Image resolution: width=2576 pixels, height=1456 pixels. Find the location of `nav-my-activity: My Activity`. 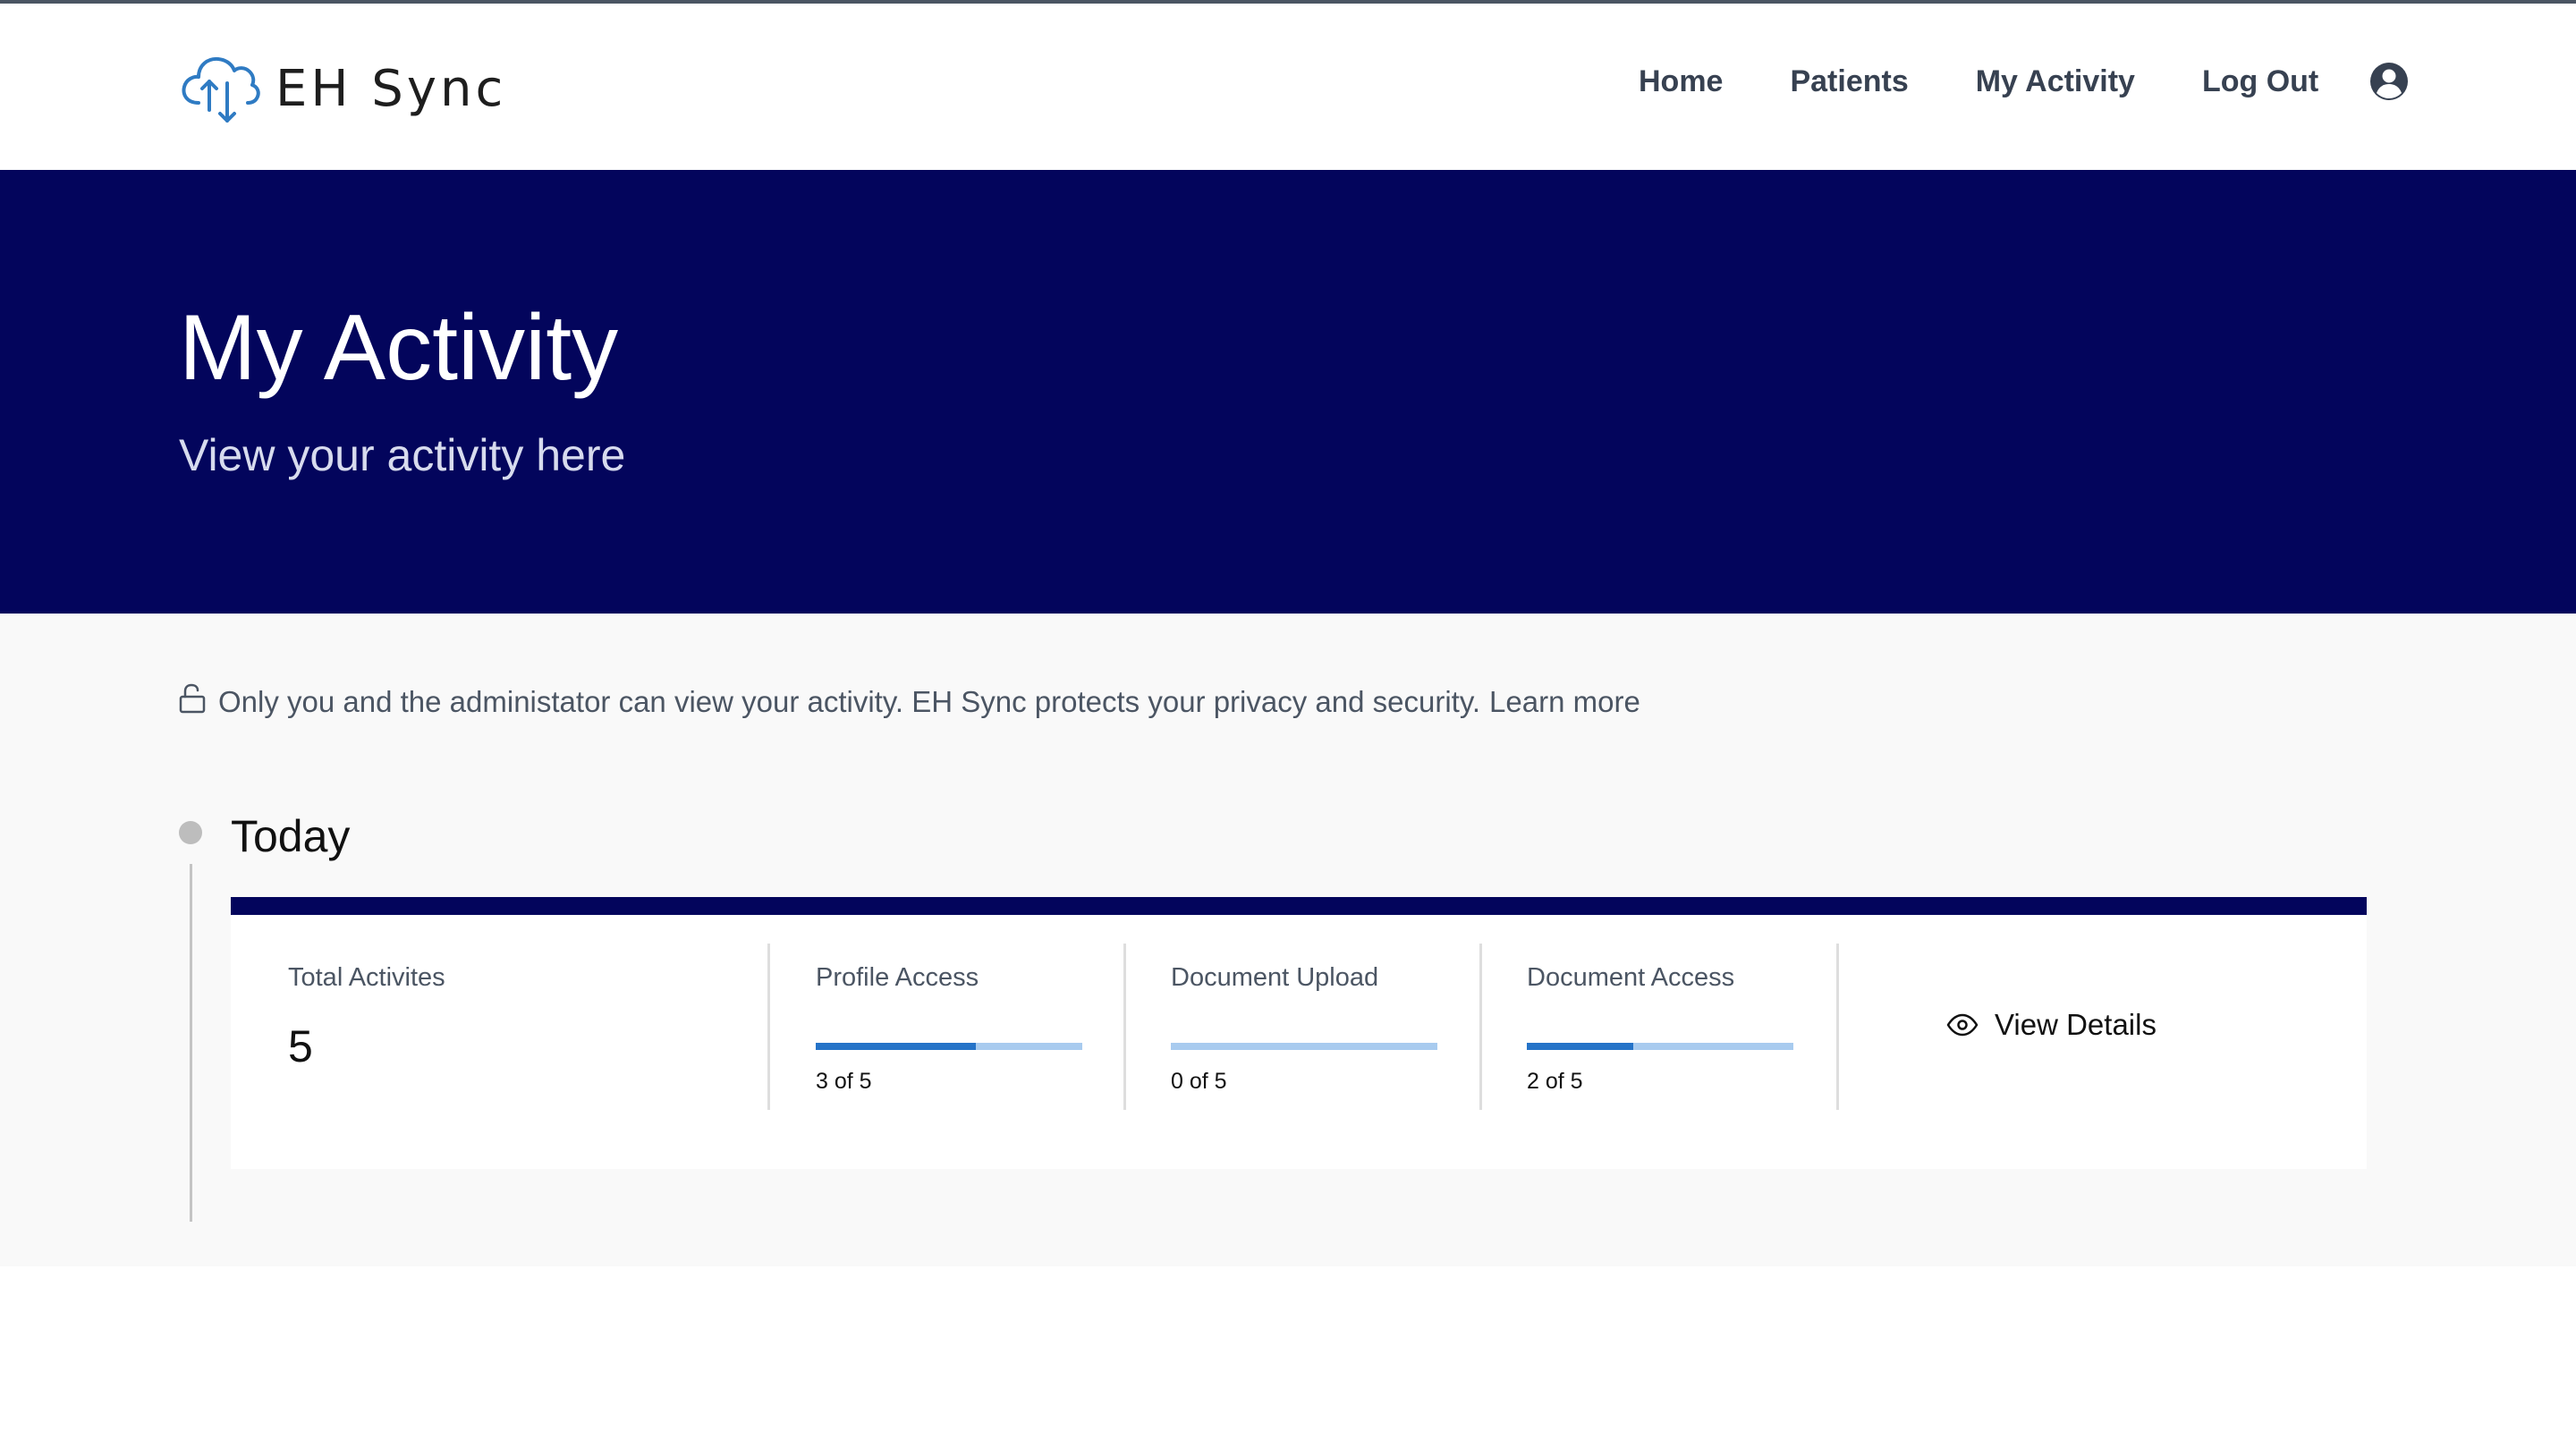

nav-my-activity: My Activity is located at coordinates (2055, 81).